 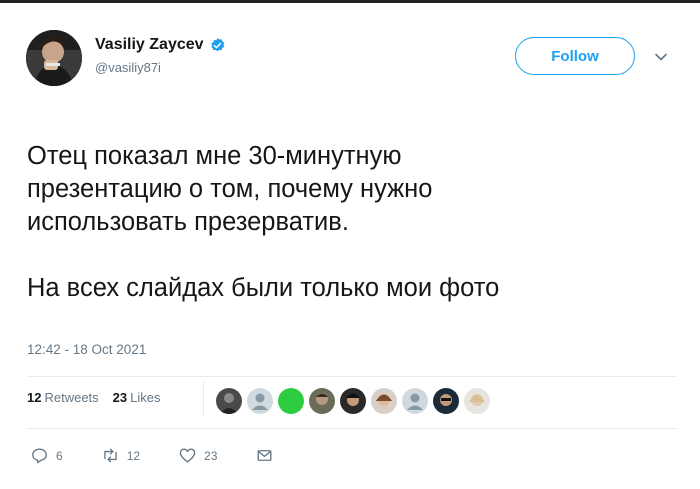 What do you see at coordinates (128, 67) in the screenshot?
I see `user-handle: @vasiliy87i` at bounding box center [128, 67].